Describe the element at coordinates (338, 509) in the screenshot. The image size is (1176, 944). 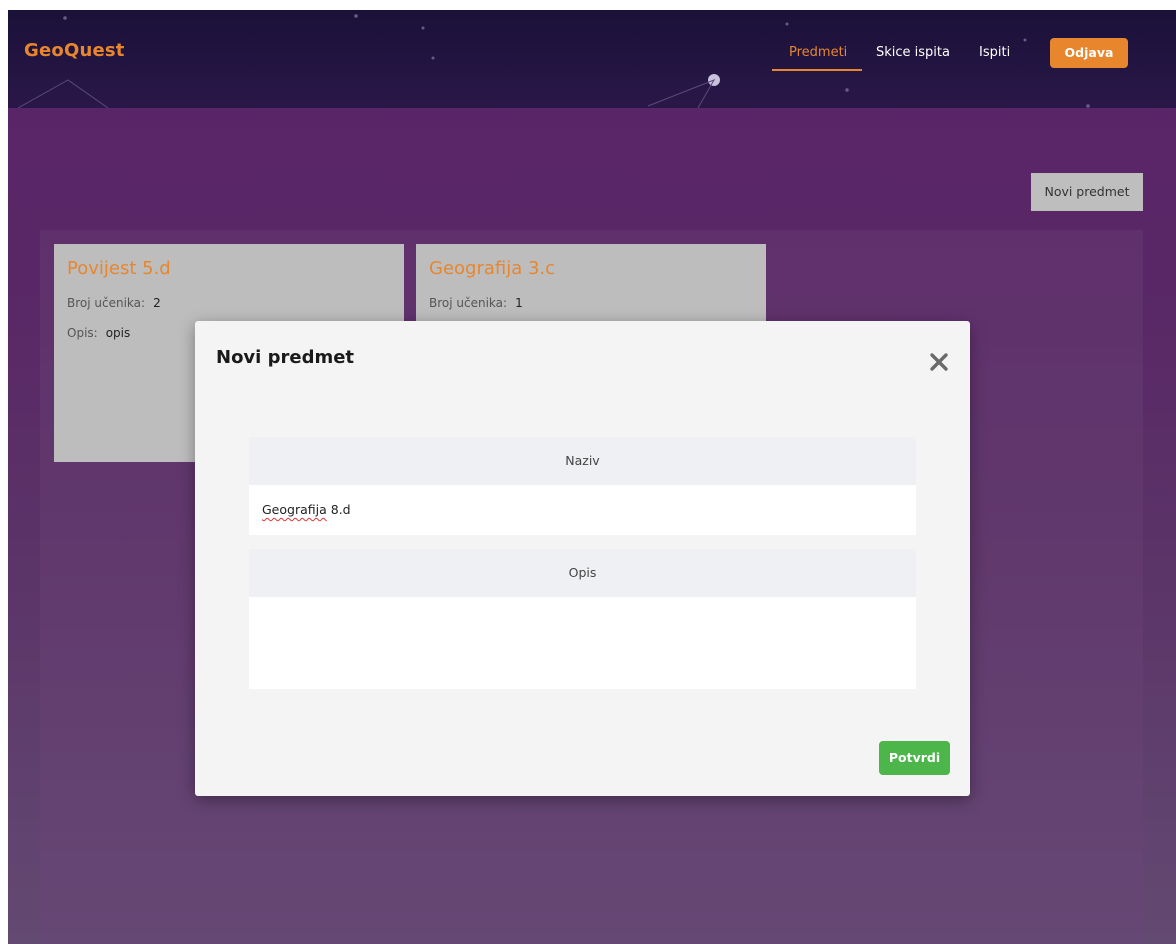
I see `name-input-rest: 8.d` at that location.